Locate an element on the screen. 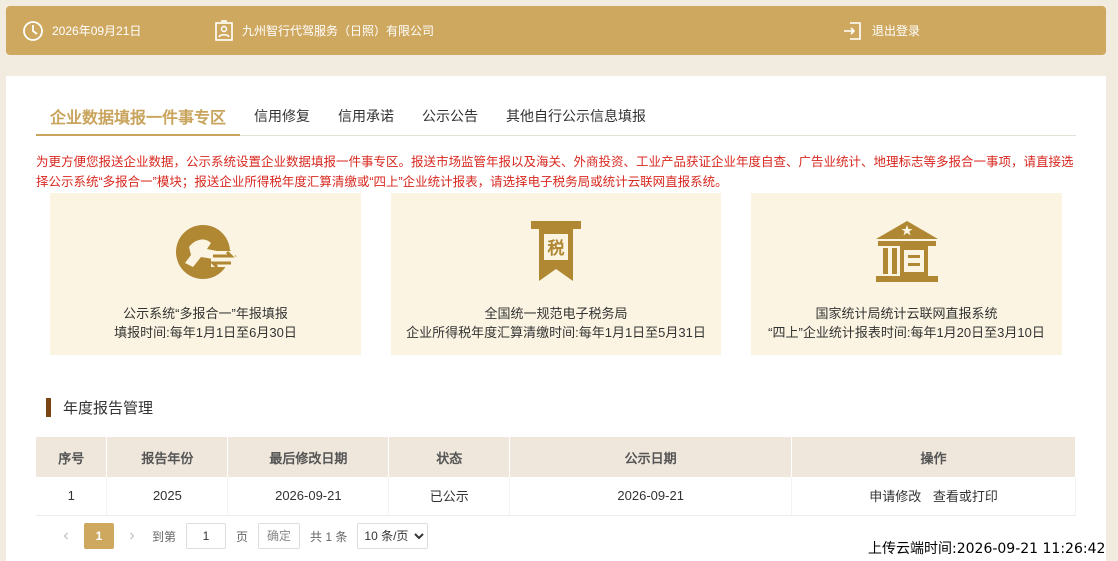  cell-status: 已公示 is located at coordinates (449, 496).